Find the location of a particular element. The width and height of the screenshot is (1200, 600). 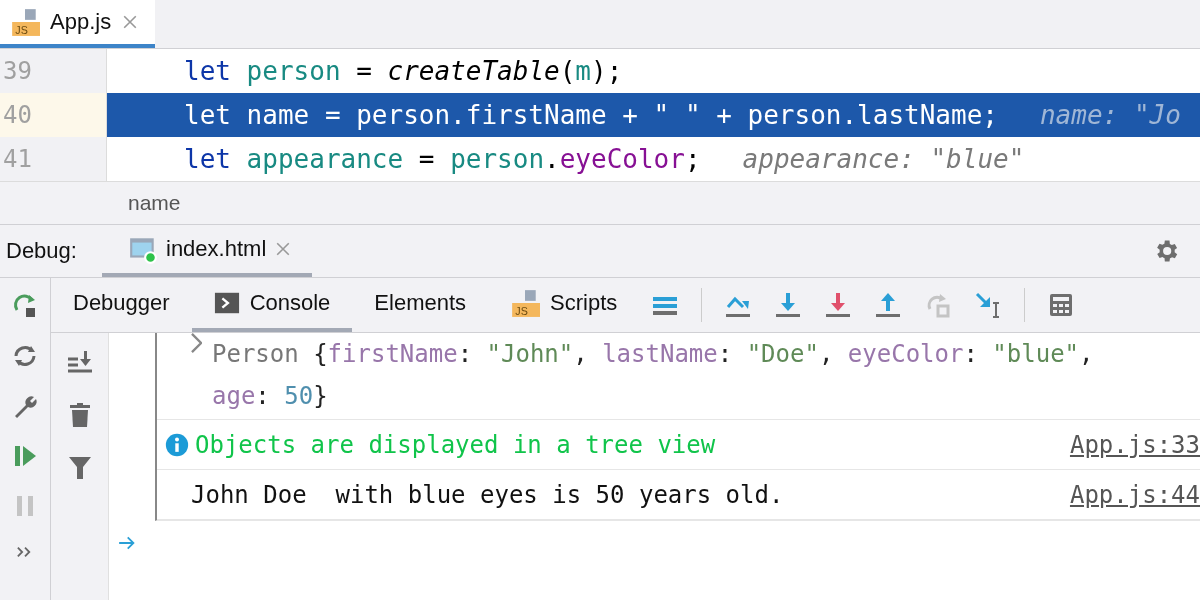

line-number: 40 is located at coordinates (53, 115).